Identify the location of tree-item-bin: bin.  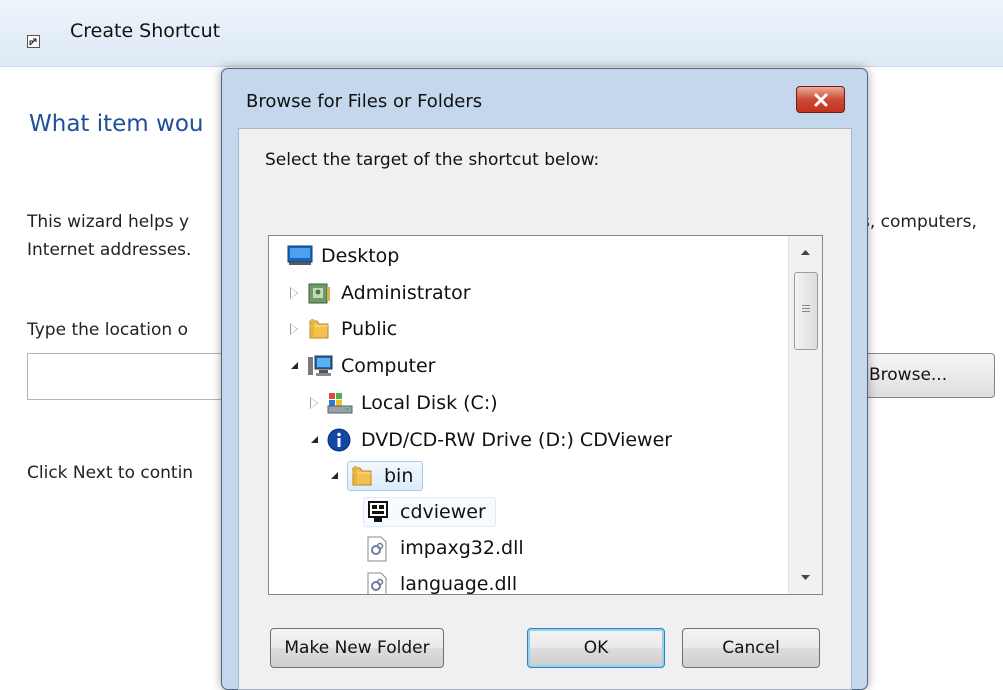
(375, 476).